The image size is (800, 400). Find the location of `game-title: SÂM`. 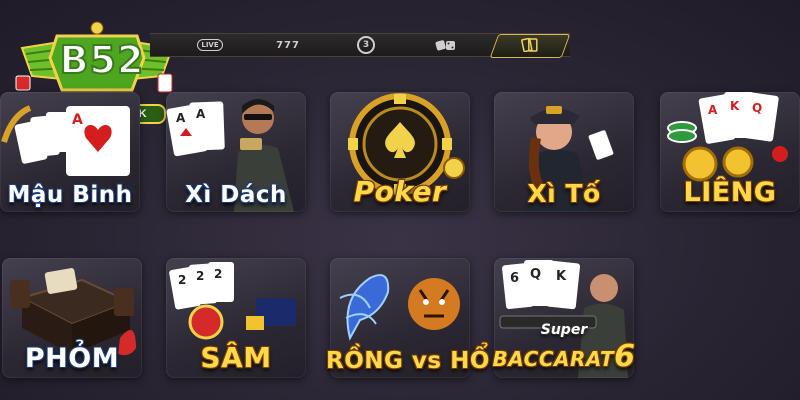

game-title: SÂM is located at coordinates (236, 357).